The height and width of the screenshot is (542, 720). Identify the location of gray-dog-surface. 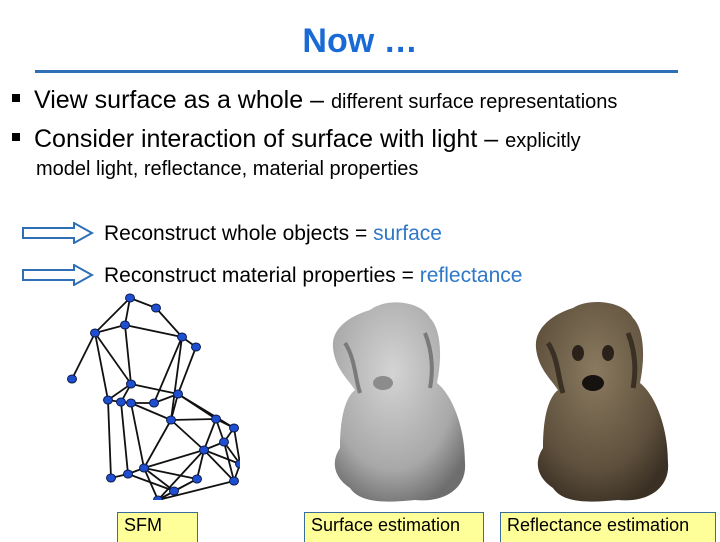
(399, 402).